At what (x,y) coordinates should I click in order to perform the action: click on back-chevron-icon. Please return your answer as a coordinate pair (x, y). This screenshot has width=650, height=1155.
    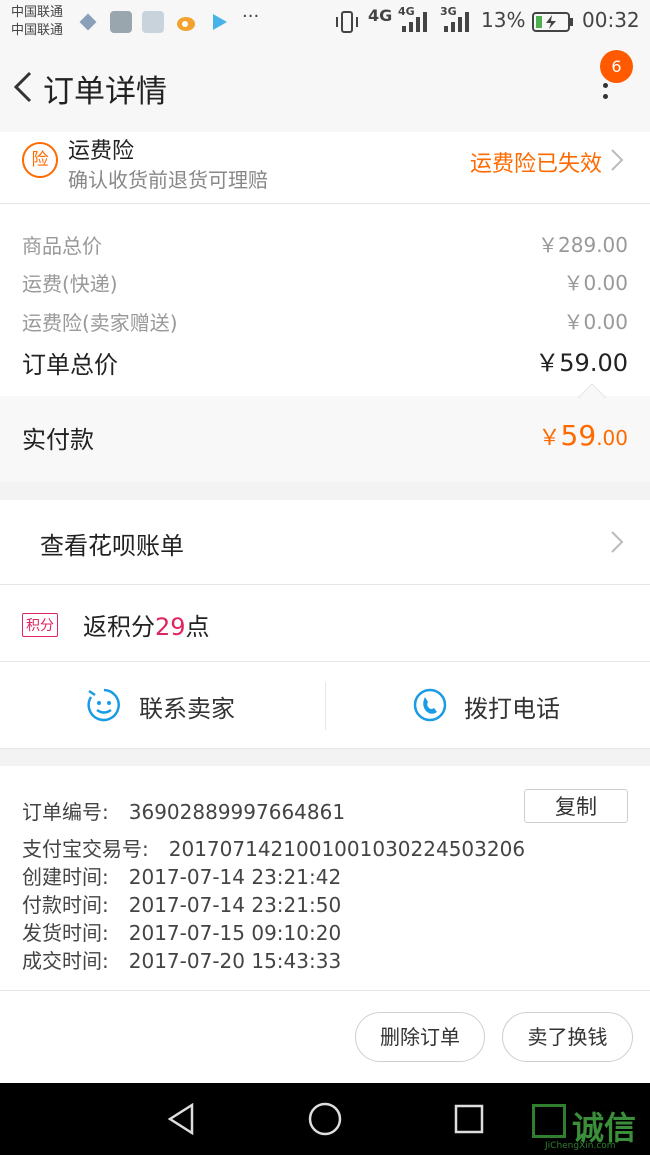
    Looking at the image, I should click on (24, 87).